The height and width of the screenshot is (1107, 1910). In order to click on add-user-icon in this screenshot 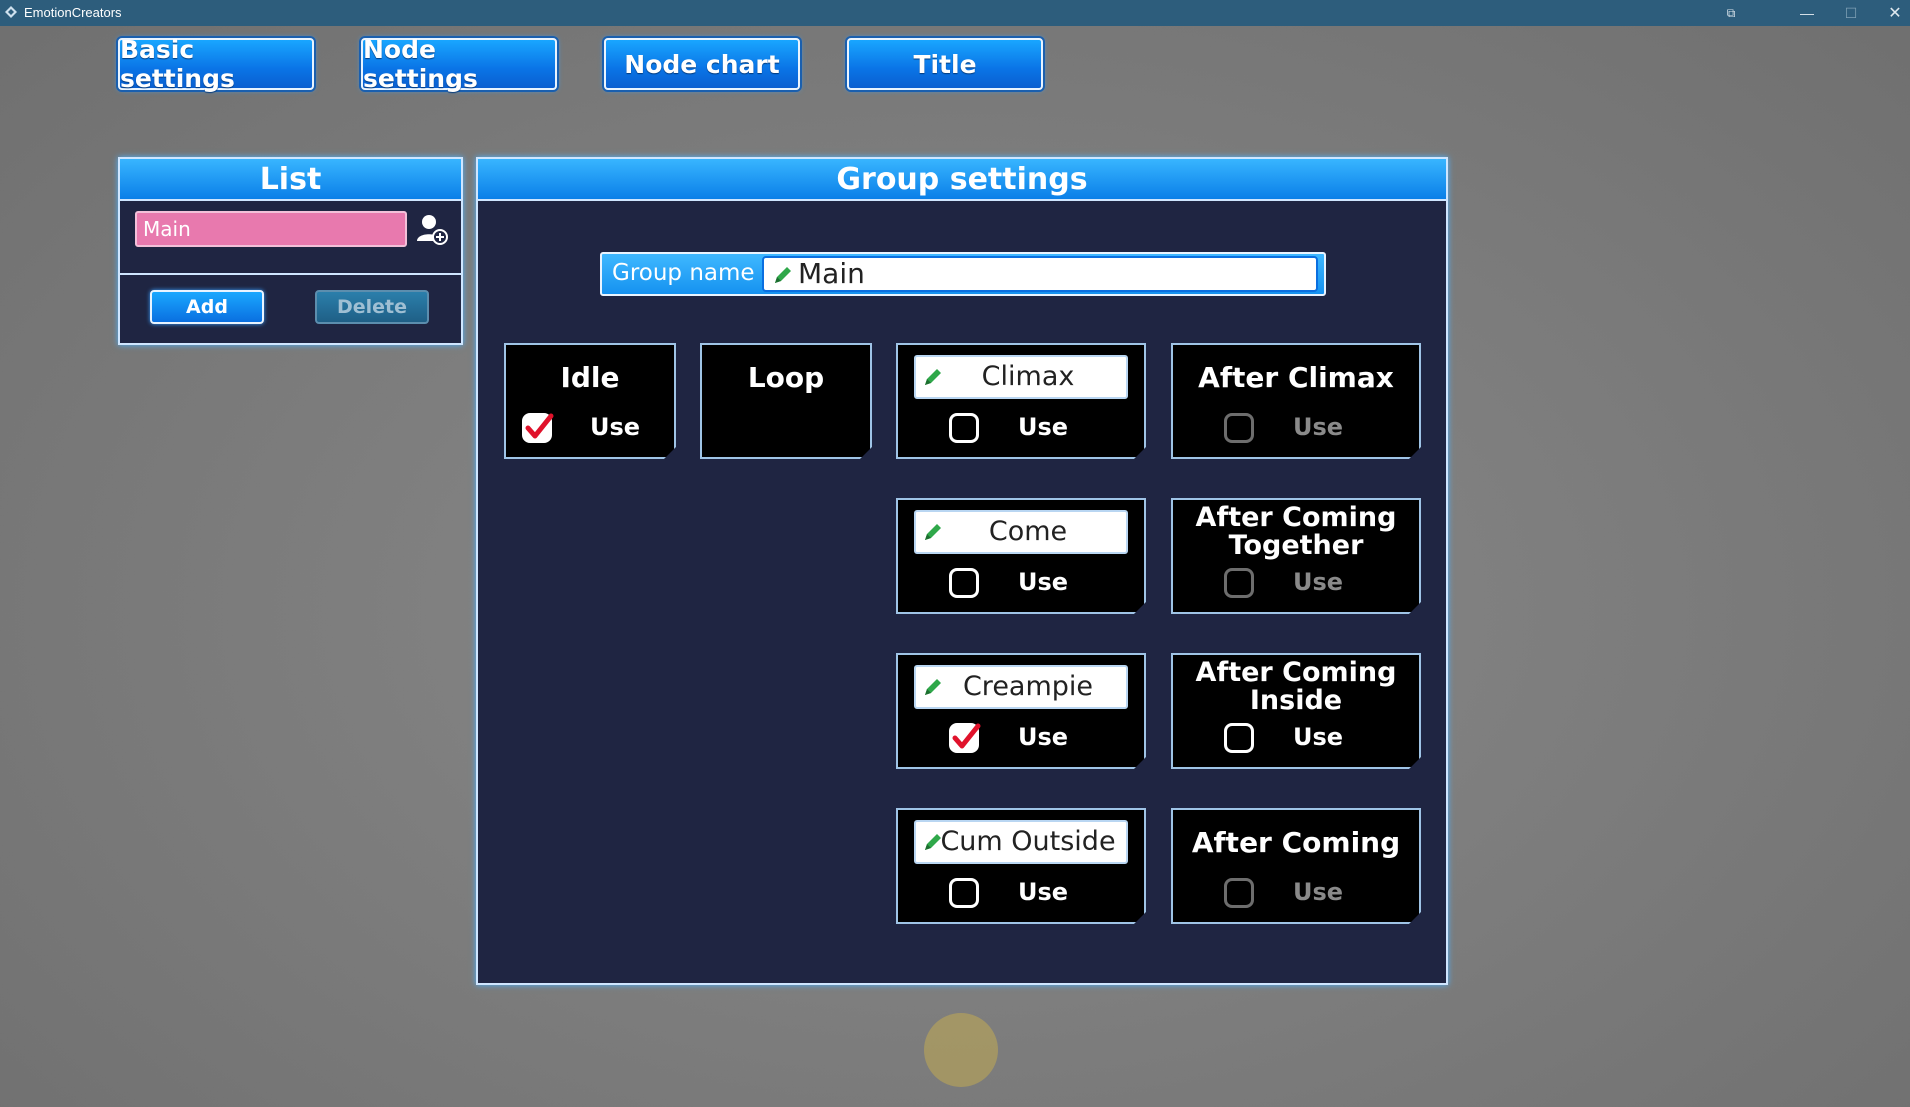, I will do `click(432, 229)`.